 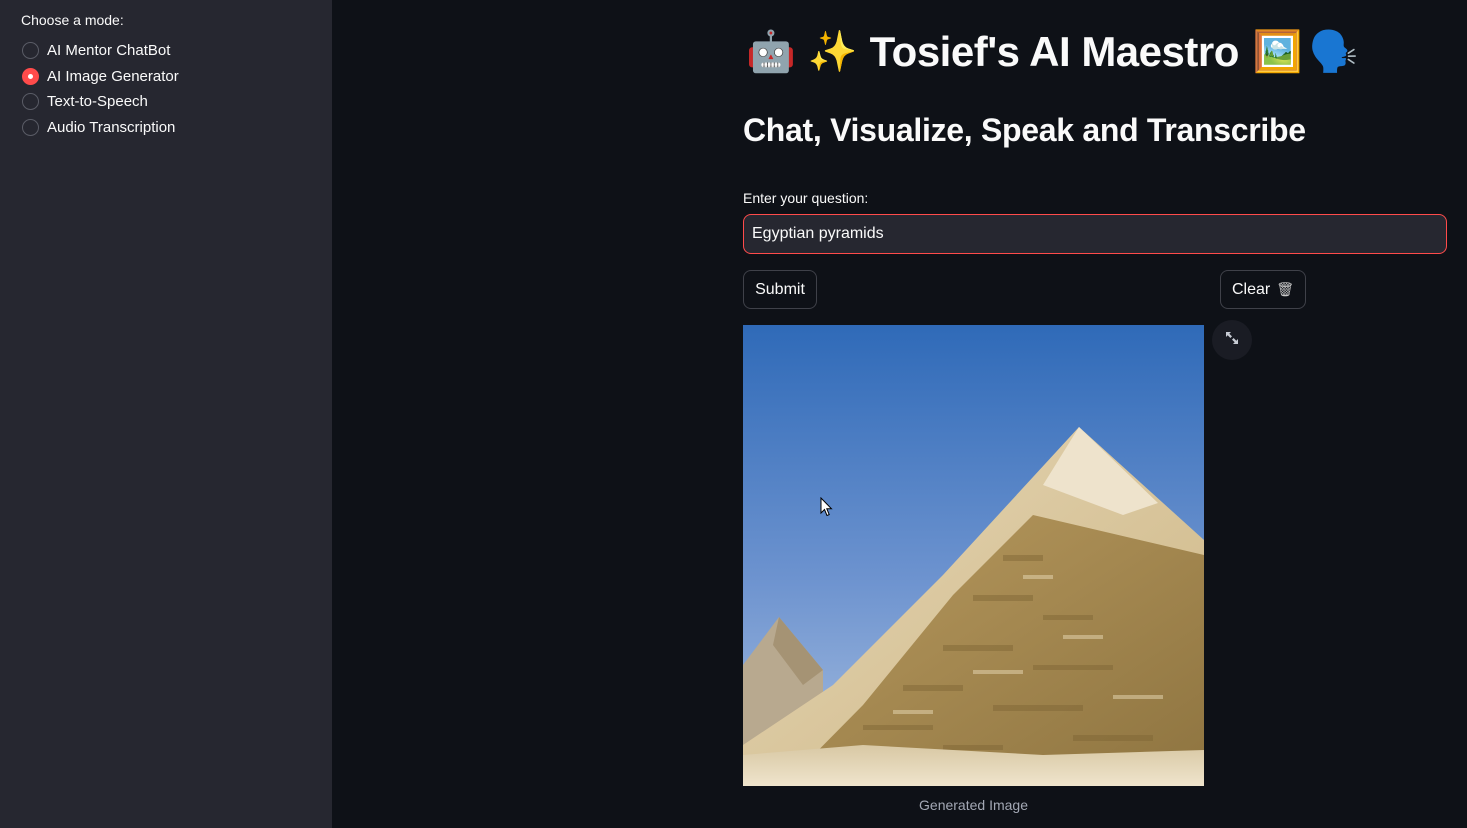 I want to click on mode-label: Choose a mode:, so click(x=72, y=20).